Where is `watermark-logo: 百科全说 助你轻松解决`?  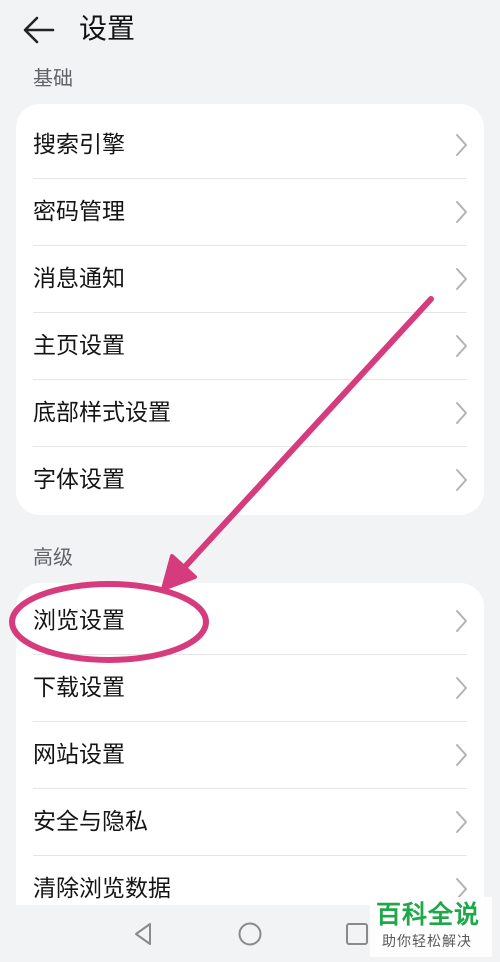 watermark-logo: 百科全说 助你轻松解决 is located at coordinates (431, 927).